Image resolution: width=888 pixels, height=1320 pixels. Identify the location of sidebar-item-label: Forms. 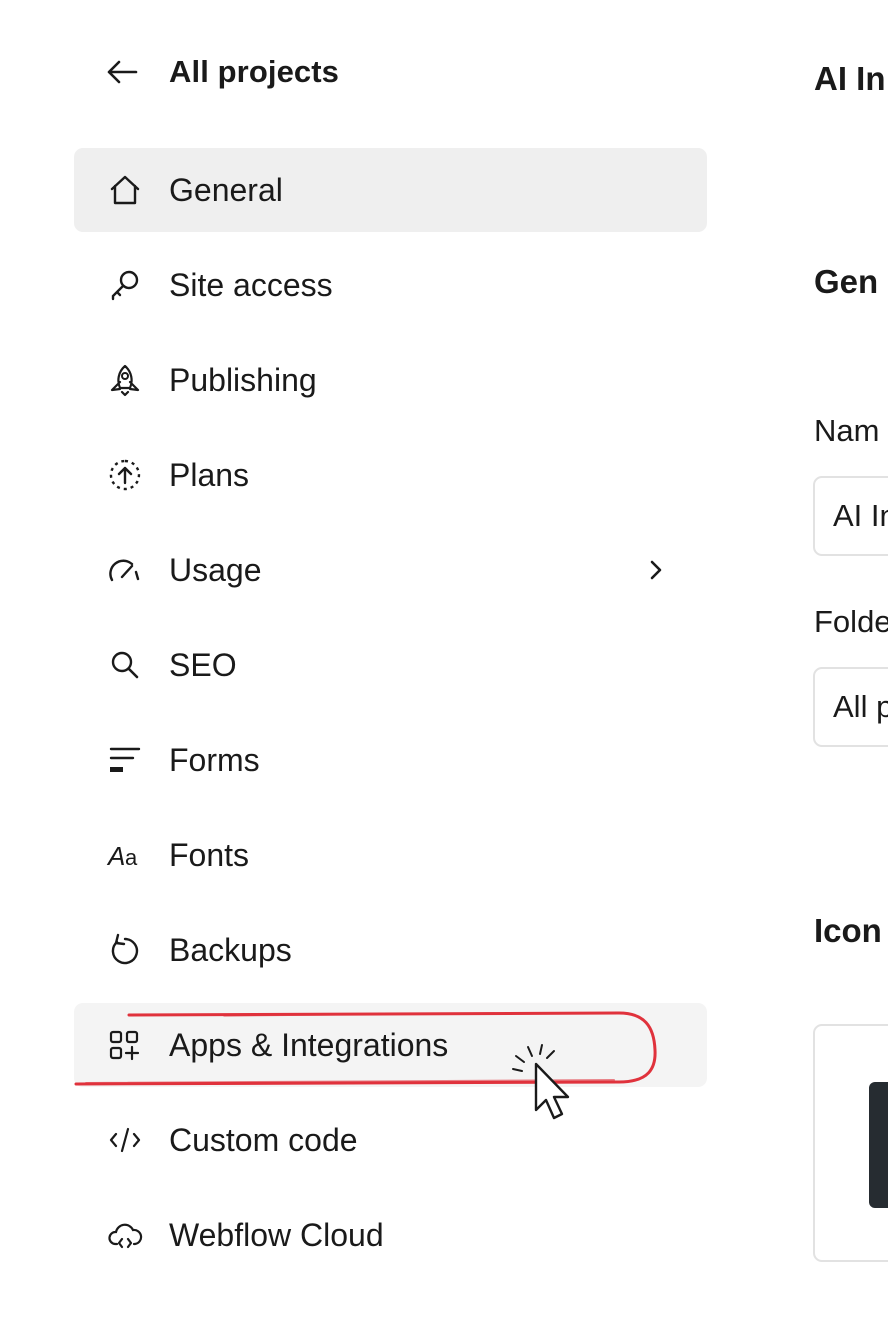
(214, 760).